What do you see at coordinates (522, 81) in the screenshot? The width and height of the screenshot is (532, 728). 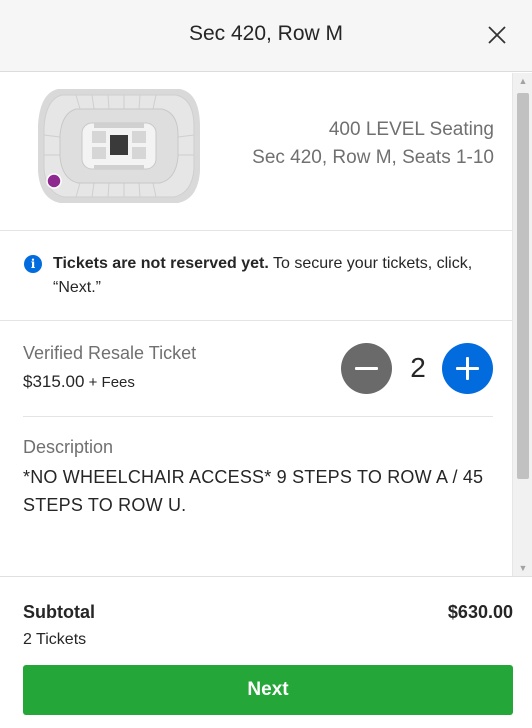 I see `scroll-up-arrow-icon: ▲` at bounding box center [522, 81].